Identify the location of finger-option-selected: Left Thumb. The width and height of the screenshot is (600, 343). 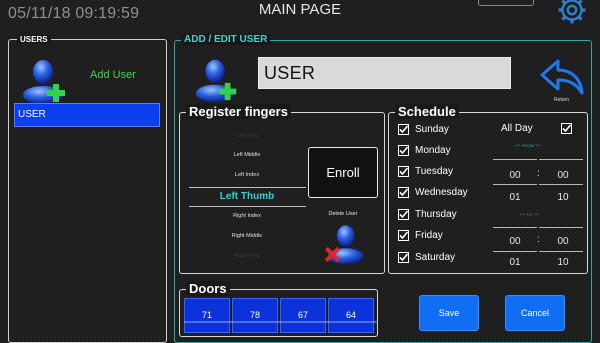
(247, 196).